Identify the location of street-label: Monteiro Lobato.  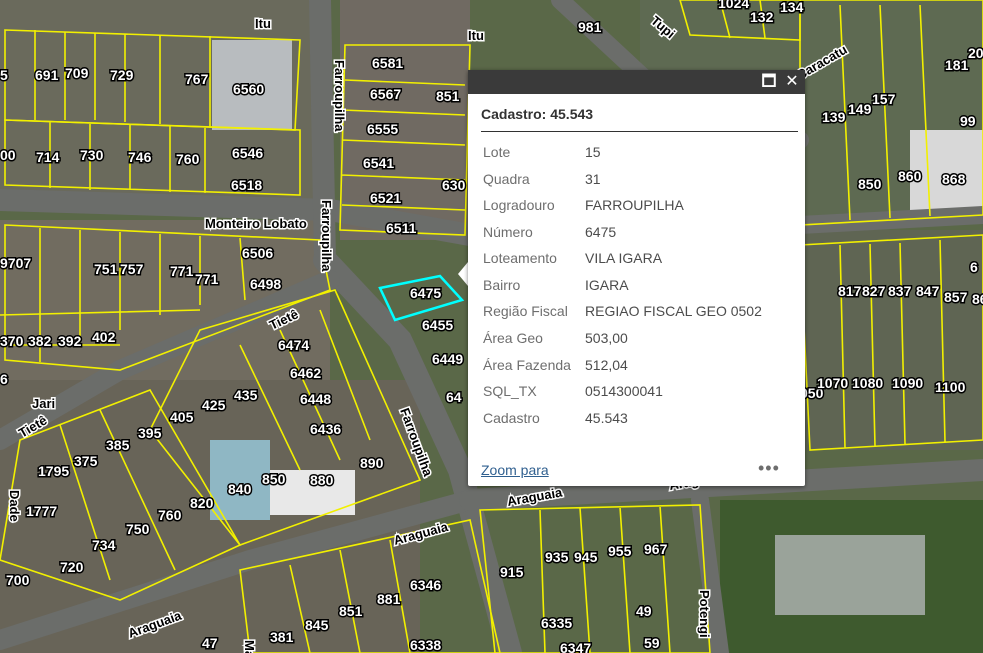
(256, 223).